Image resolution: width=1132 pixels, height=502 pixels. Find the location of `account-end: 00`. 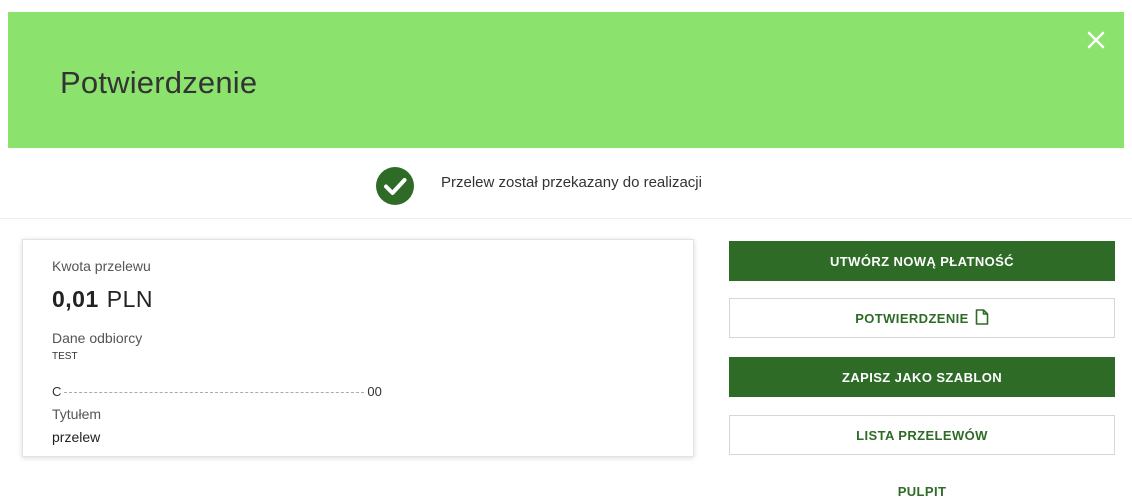

account-end: 00 is located at coordinates (374, 391).